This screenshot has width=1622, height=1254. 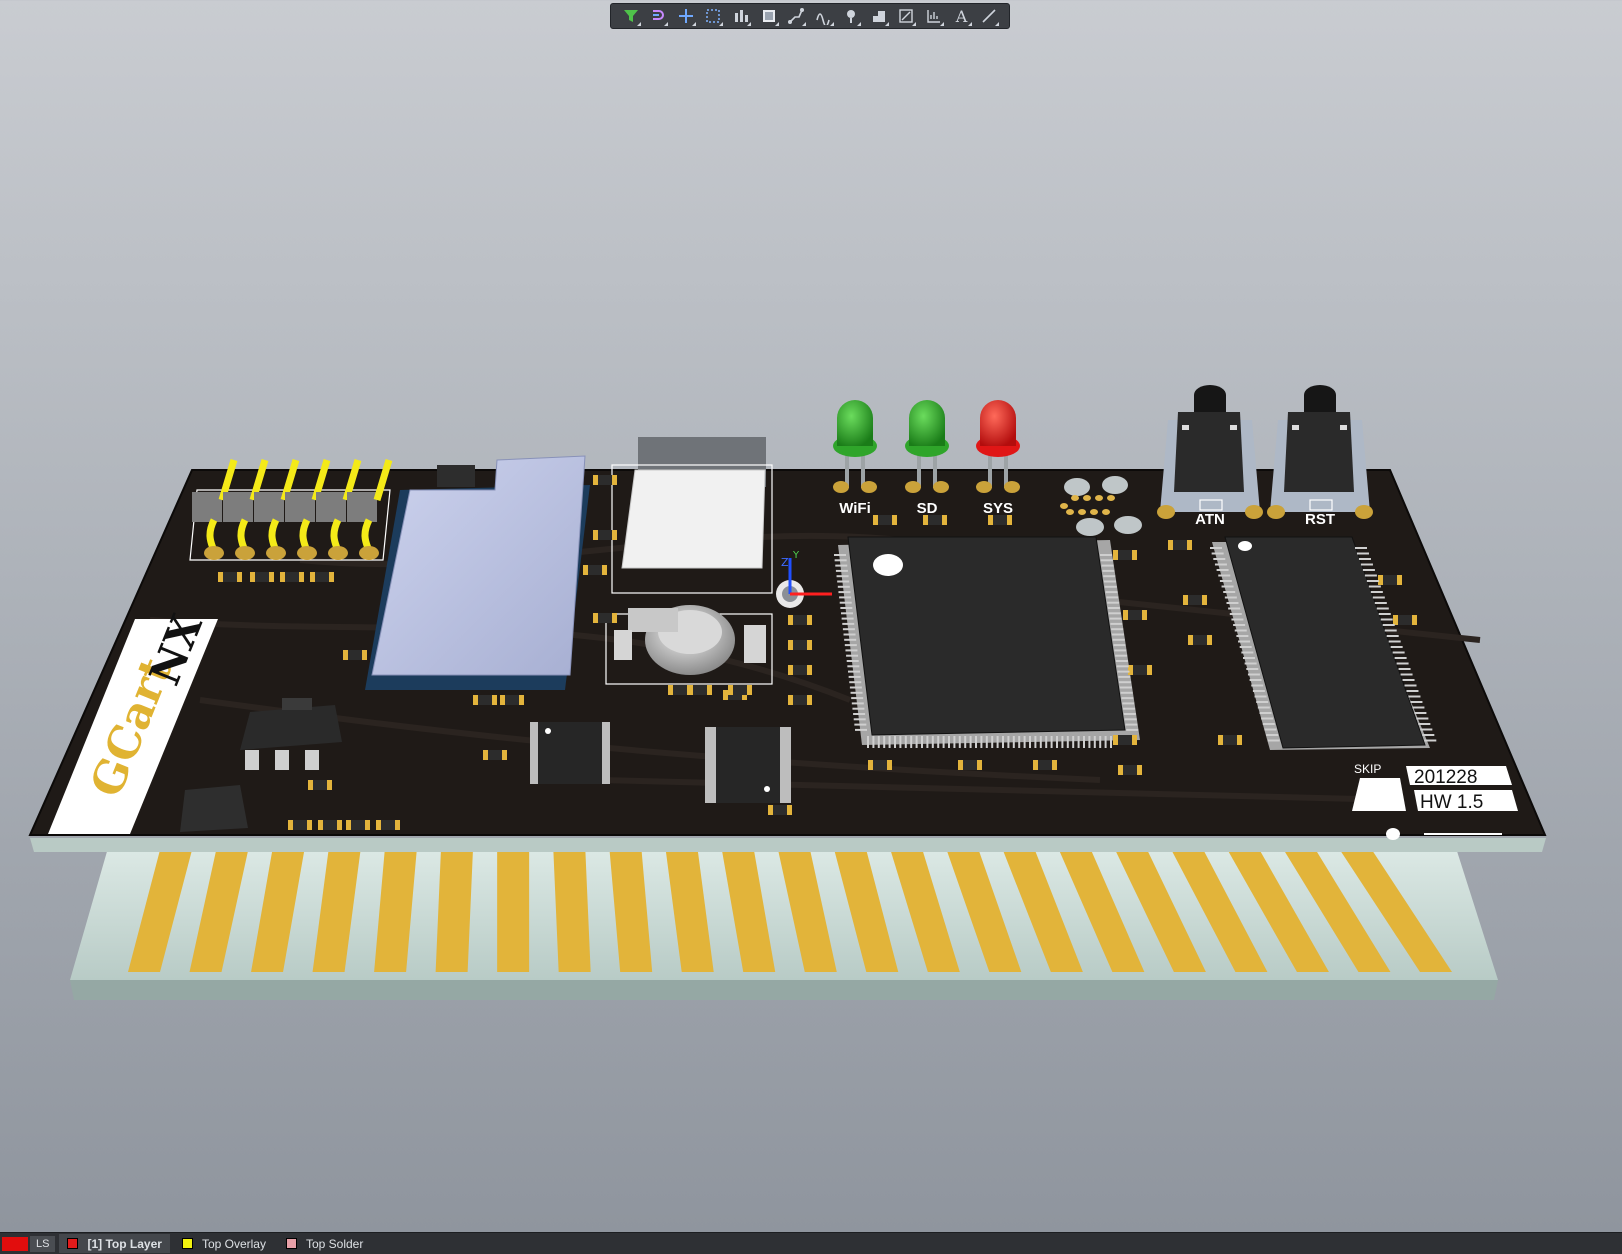 I want to click on chart-icon, so click(x=934, y=16).